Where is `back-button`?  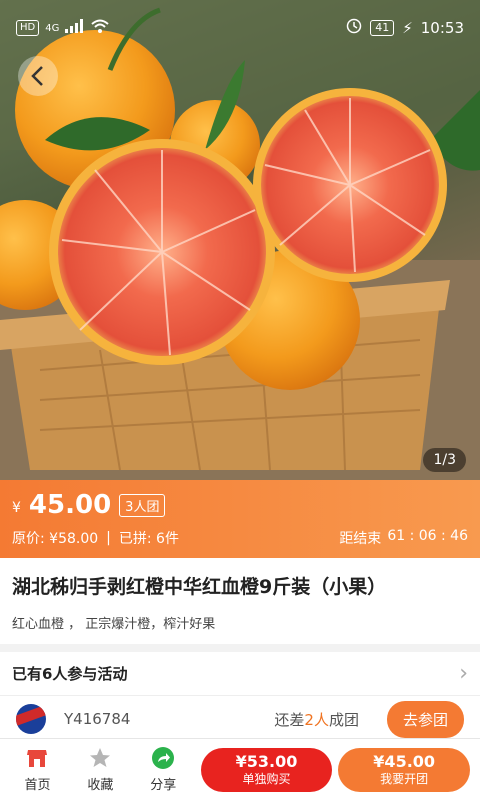 back-button is located at coordinates (38, 76).